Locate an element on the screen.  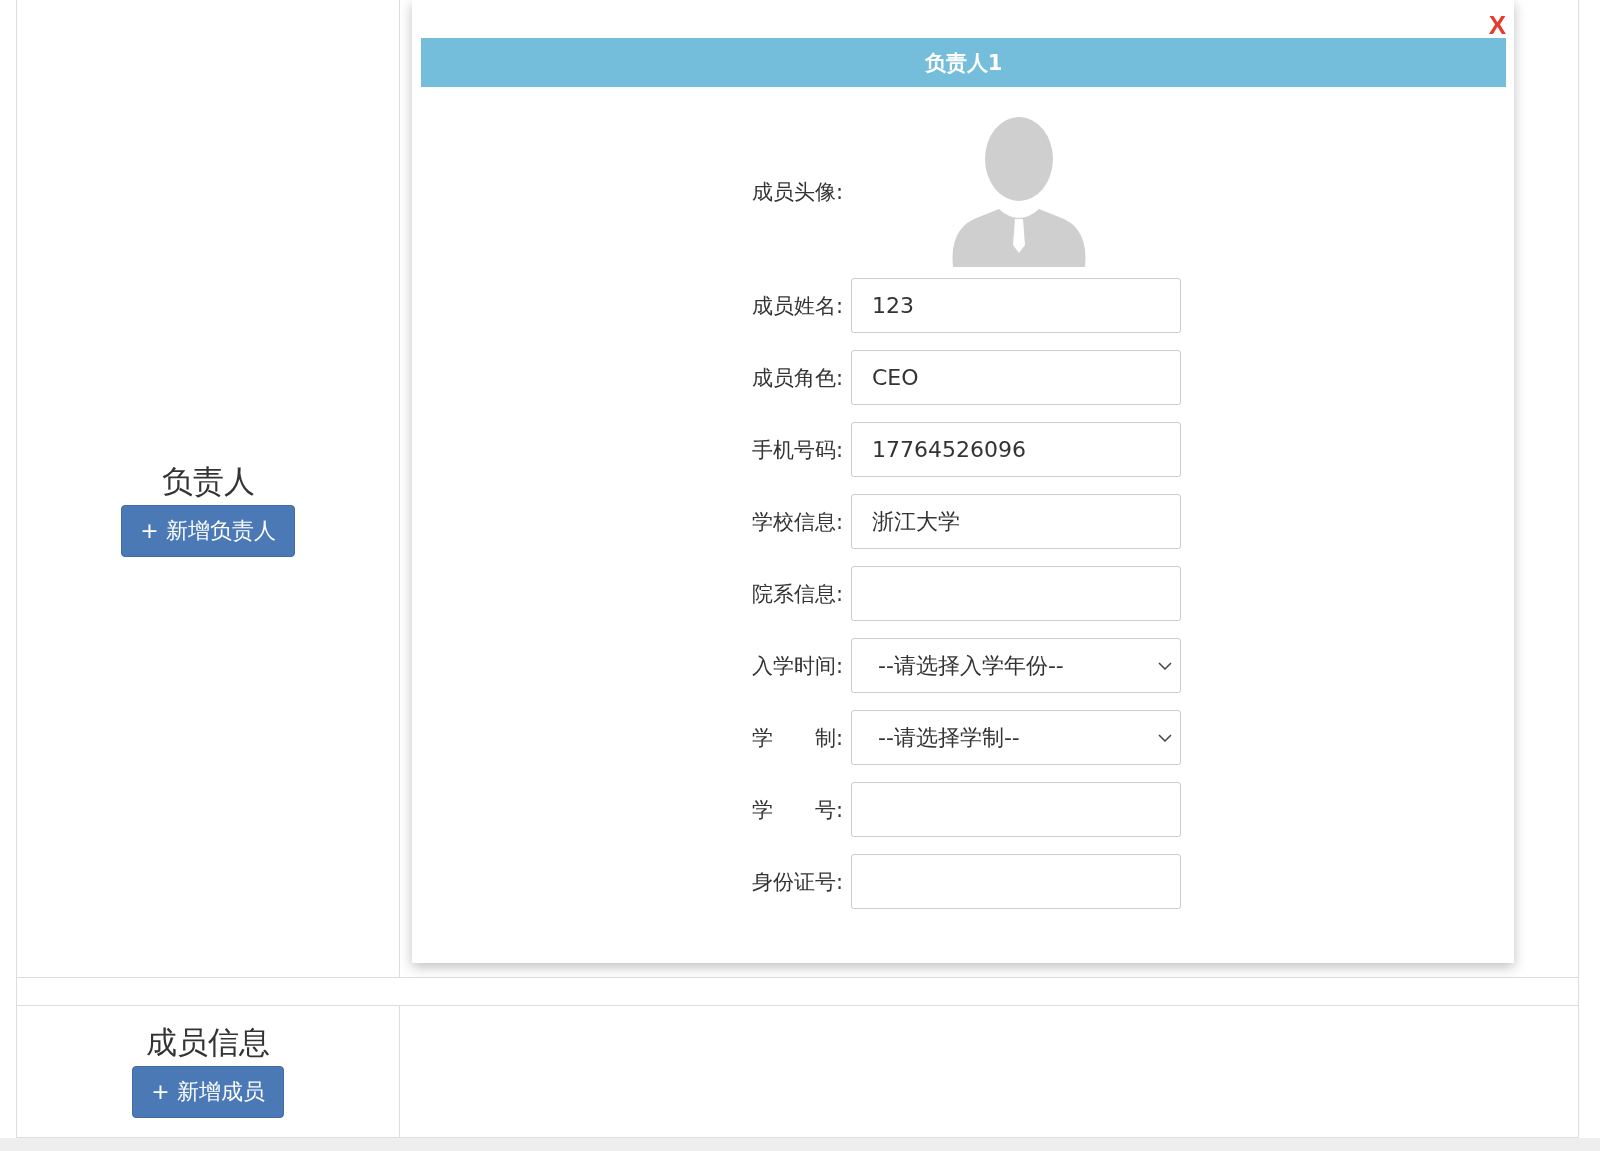
input-field: CEO is located at coordinates (1016, 377).